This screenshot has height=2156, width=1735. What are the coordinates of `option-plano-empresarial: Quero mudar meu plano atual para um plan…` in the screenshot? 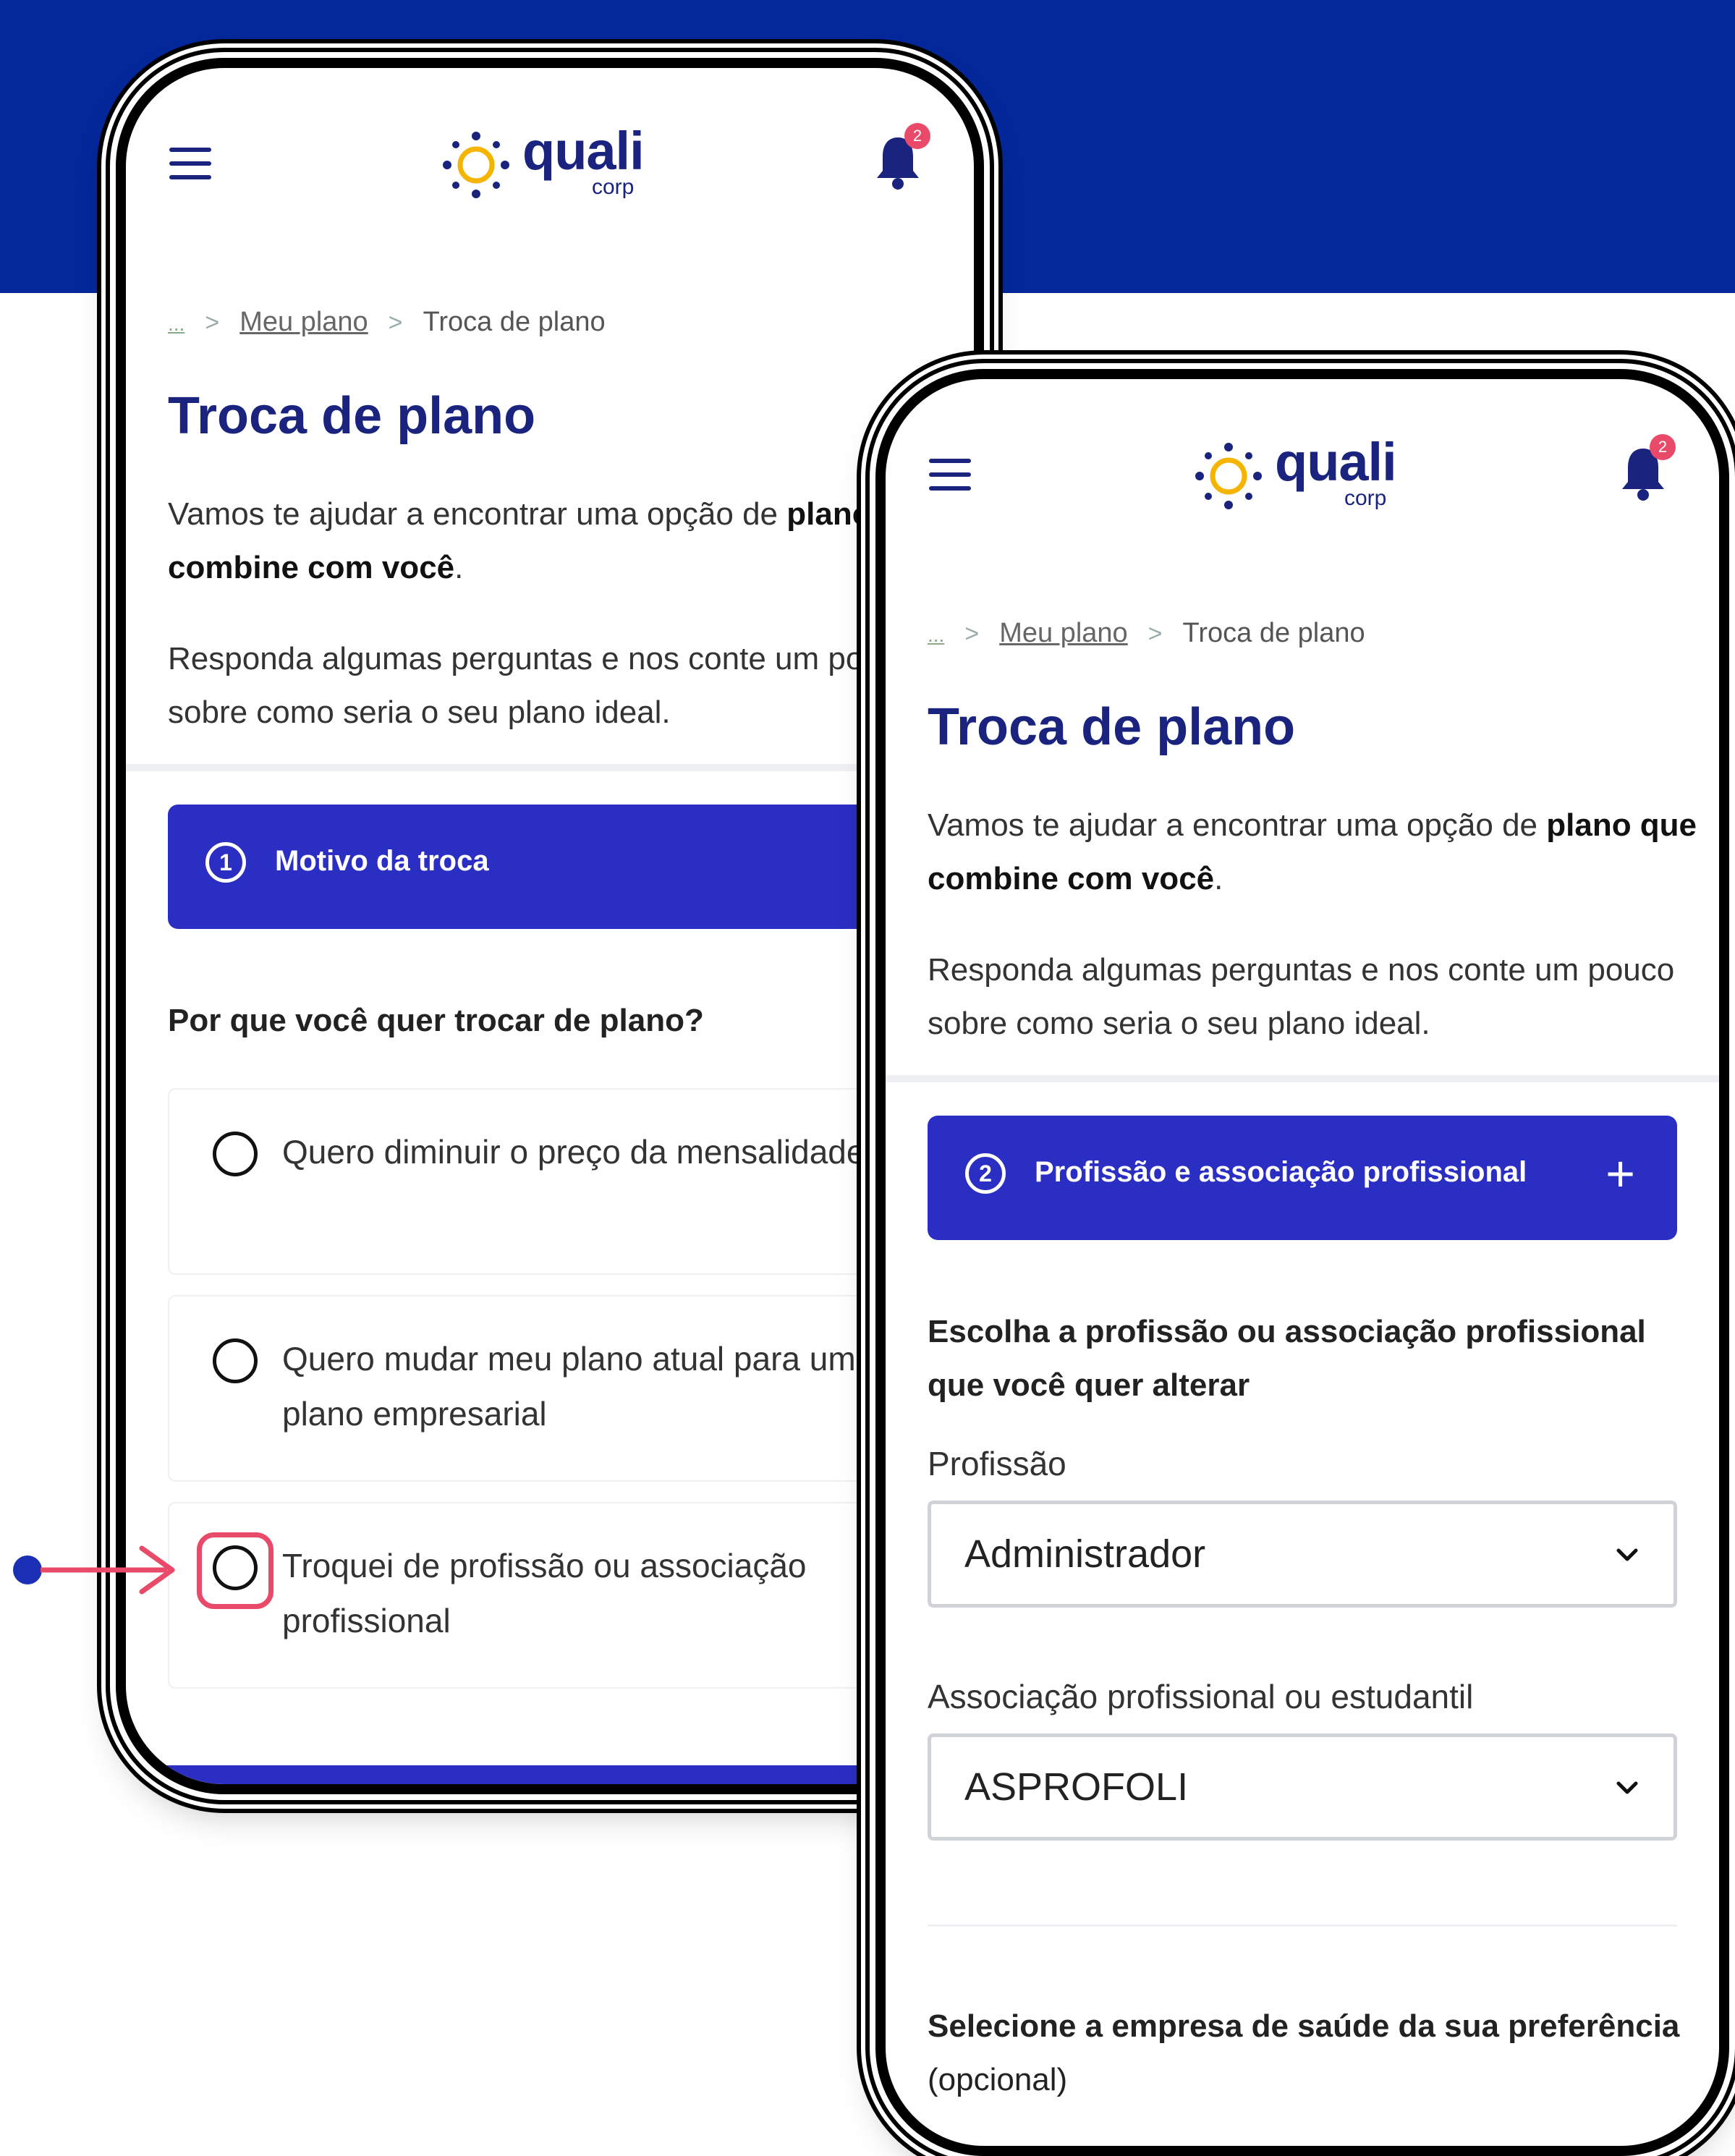 It's located at (564, 1388).